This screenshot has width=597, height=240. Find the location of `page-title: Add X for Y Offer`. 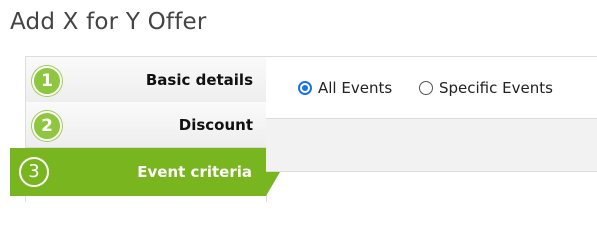

page-title: Add X for Y Offer is located at coordinates (108, 22).